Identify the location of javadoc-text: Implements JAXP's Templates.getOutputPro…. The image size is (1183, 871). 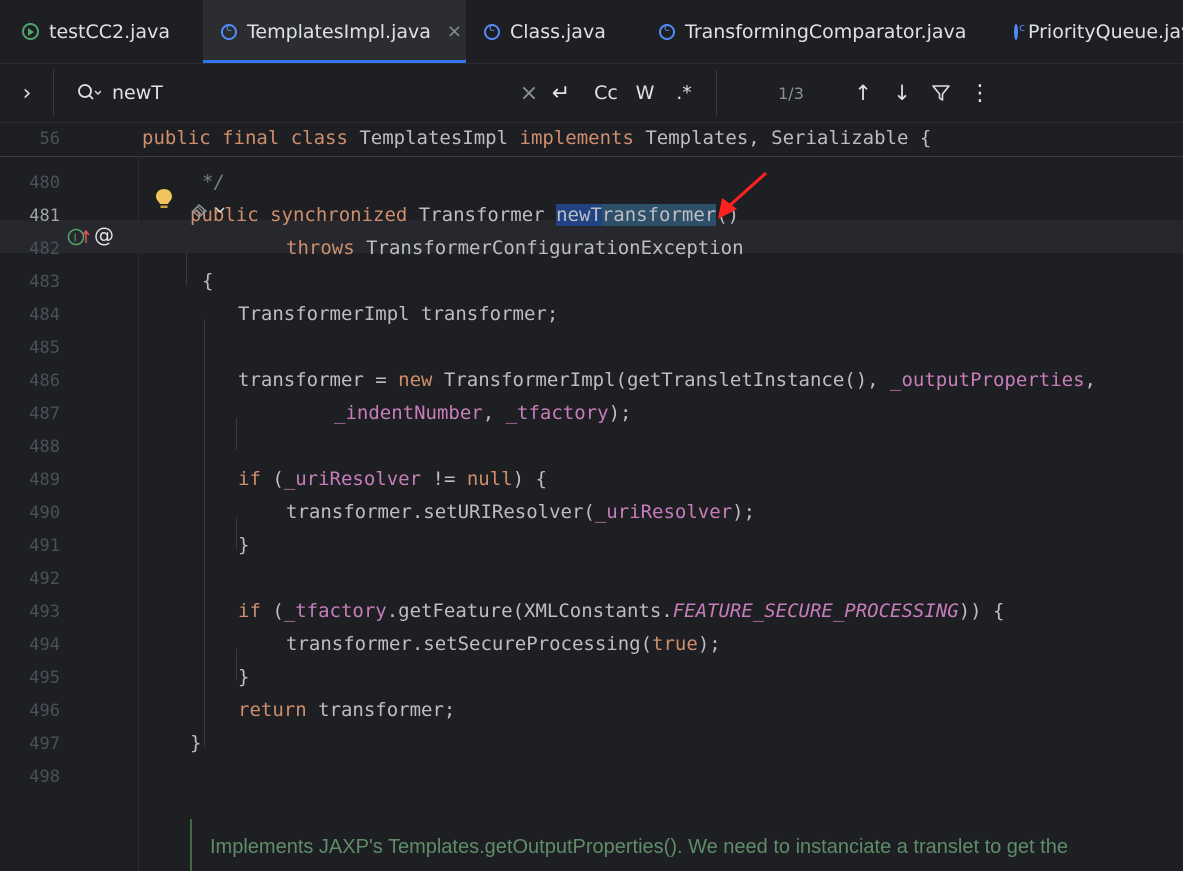
(639, 847).